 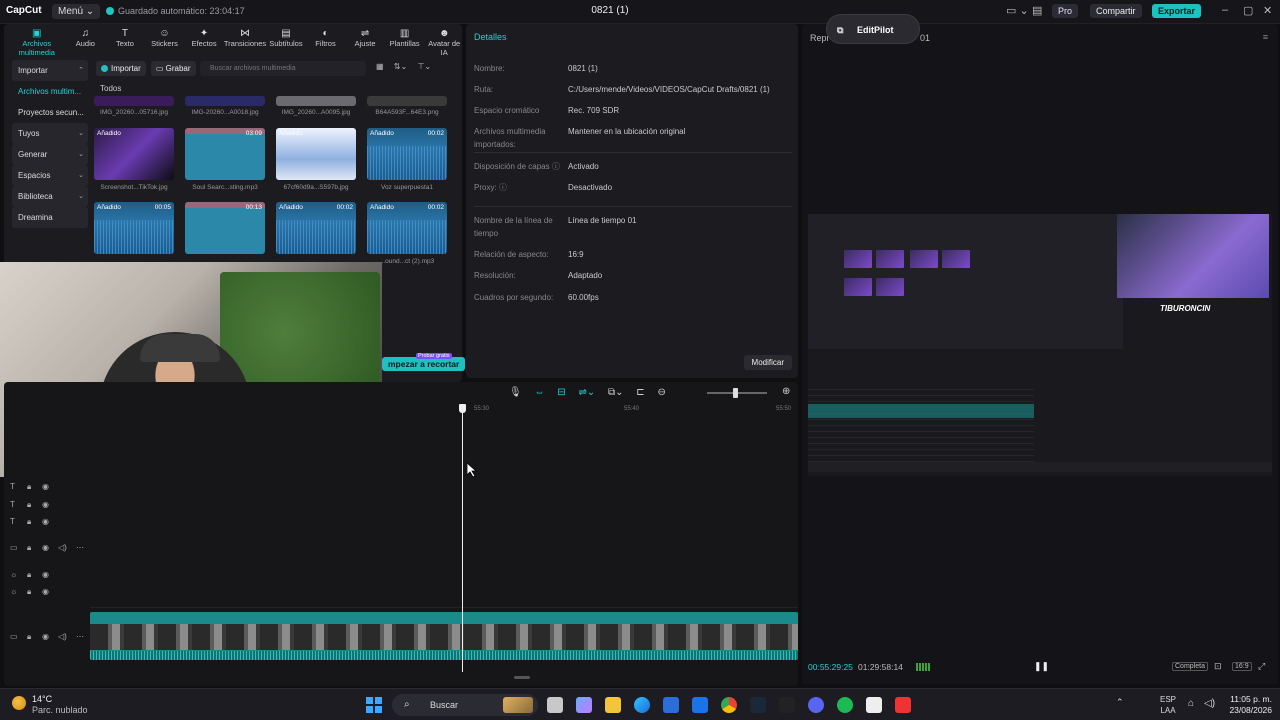 What do you see at coordinates (1037, 10) in the screenshot?
I see `shortcut-icon: ▤` at bounding box center [1037, 10].